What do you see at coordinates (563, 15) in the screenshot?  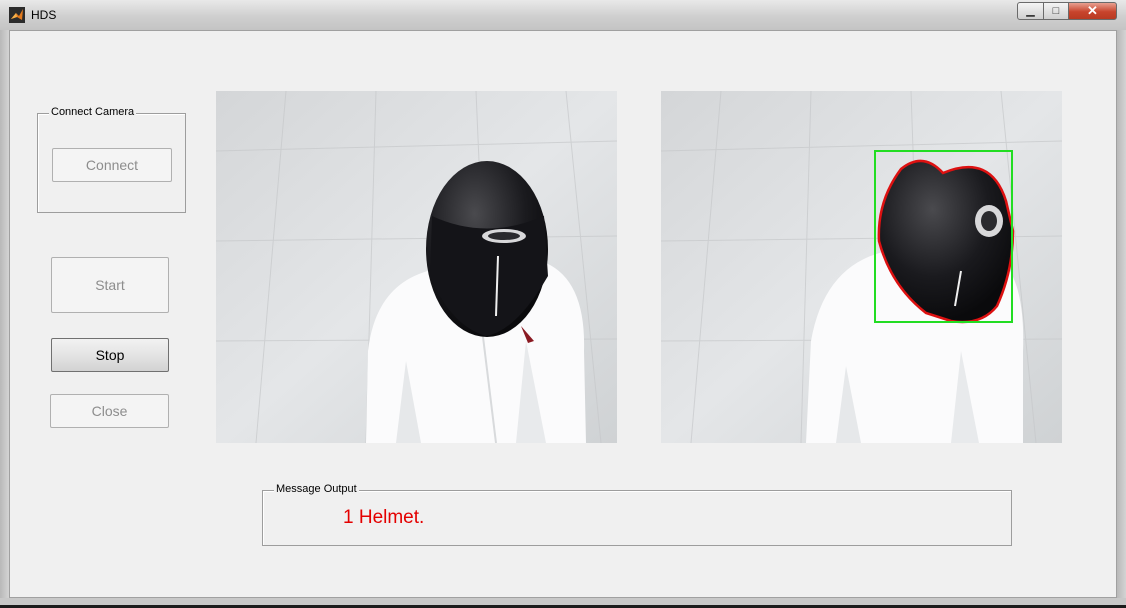 I see `title-bar: HDS ▁ □ ✕` at bounding box center [563, 15].